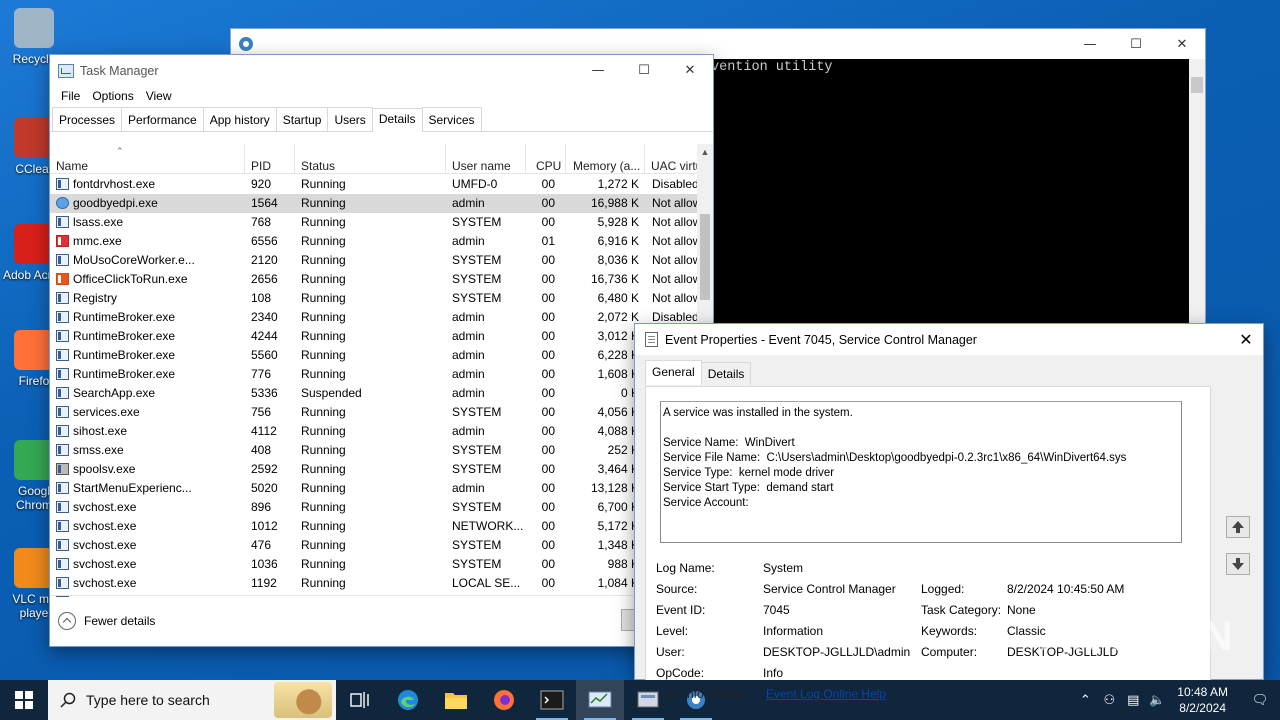 The height and width of the screenshot is (720, 1280). Describe the element at coordinates (670, 652) in the screenshot. I see `user-label: User:` at that location.